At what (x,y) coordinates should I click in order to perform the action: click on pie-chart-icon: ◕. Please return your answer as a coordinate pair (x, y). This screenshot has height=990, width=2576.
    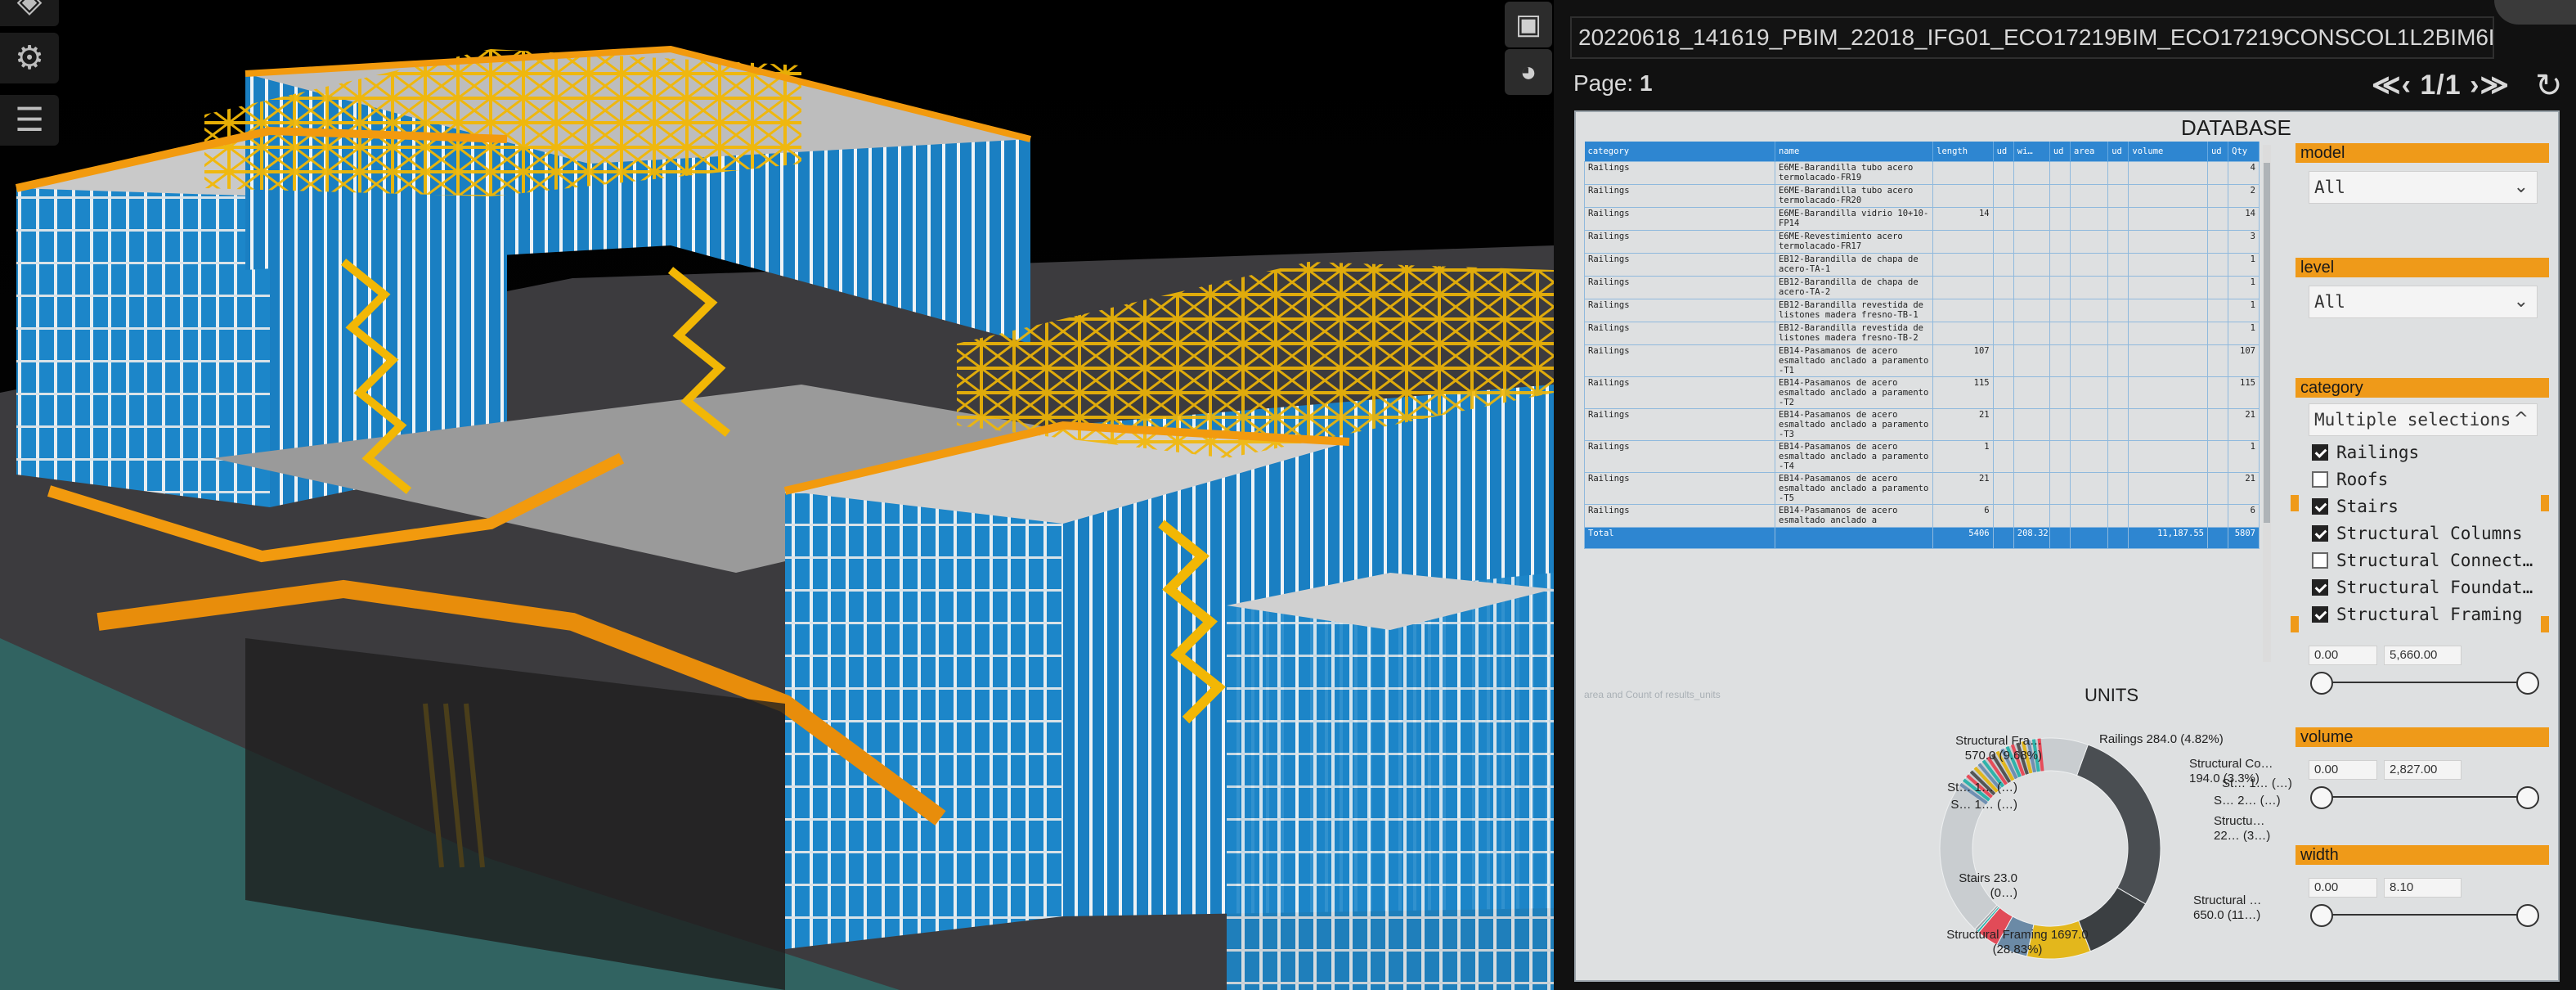
    Looking at the image, I should click on (1528, 72).